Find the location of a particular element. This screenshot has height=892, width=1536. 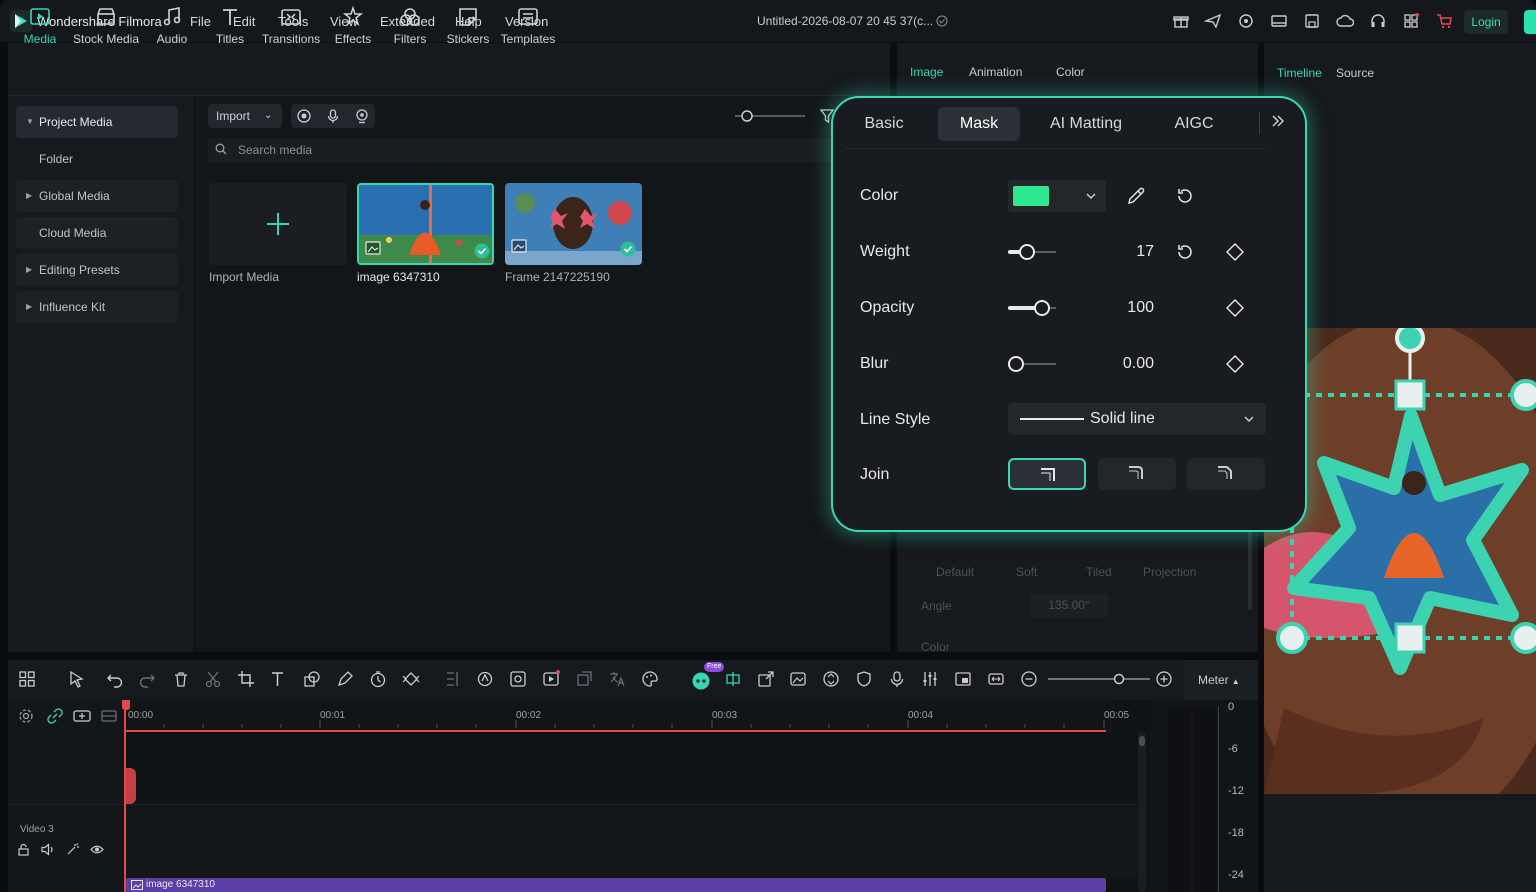

snap-icon is located at coordinates (733, 679).